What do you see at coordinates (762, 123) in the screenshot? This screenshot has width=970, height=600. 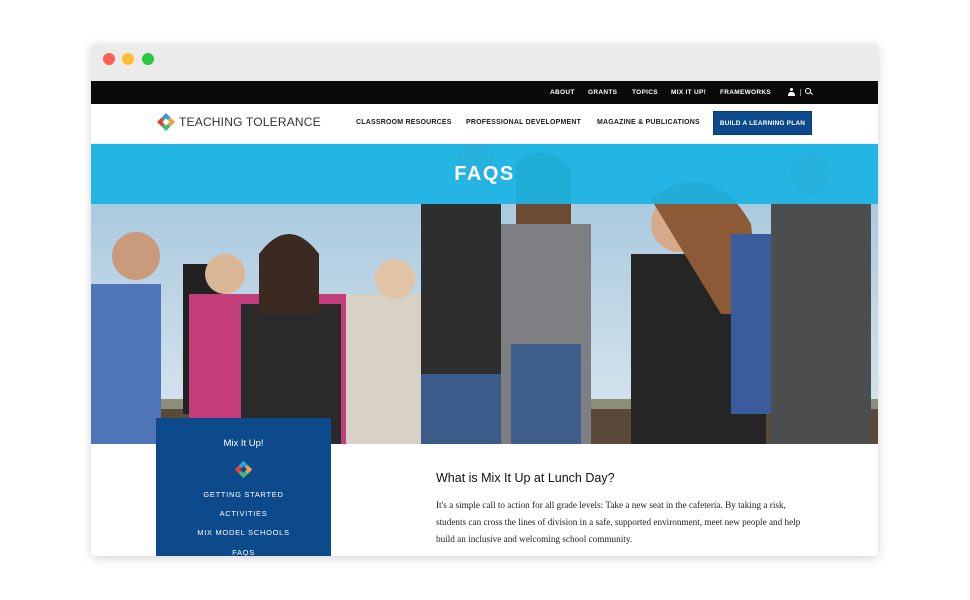 I see `build-learning-plan-button: BUILD A LEARNING PLAN` at bounding box center [762, 123].